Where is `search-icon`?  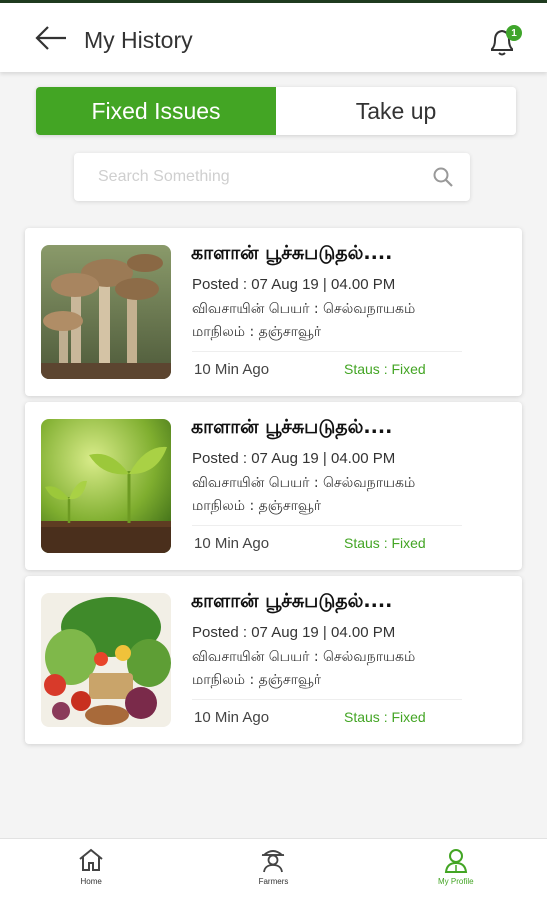
search-icon is located at coordinates (443, 177).